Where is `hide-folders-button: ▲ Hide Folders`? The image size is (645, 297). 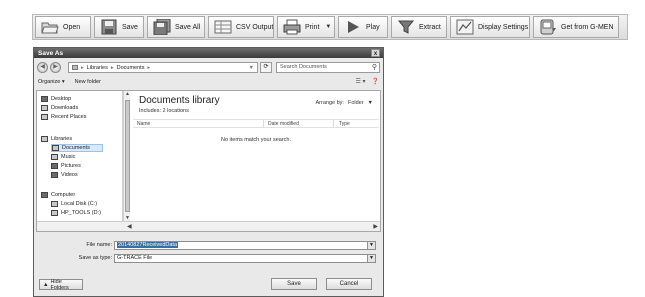
hide-folders-button: ▲ Hide Folders is located at coordinates (61, 285).